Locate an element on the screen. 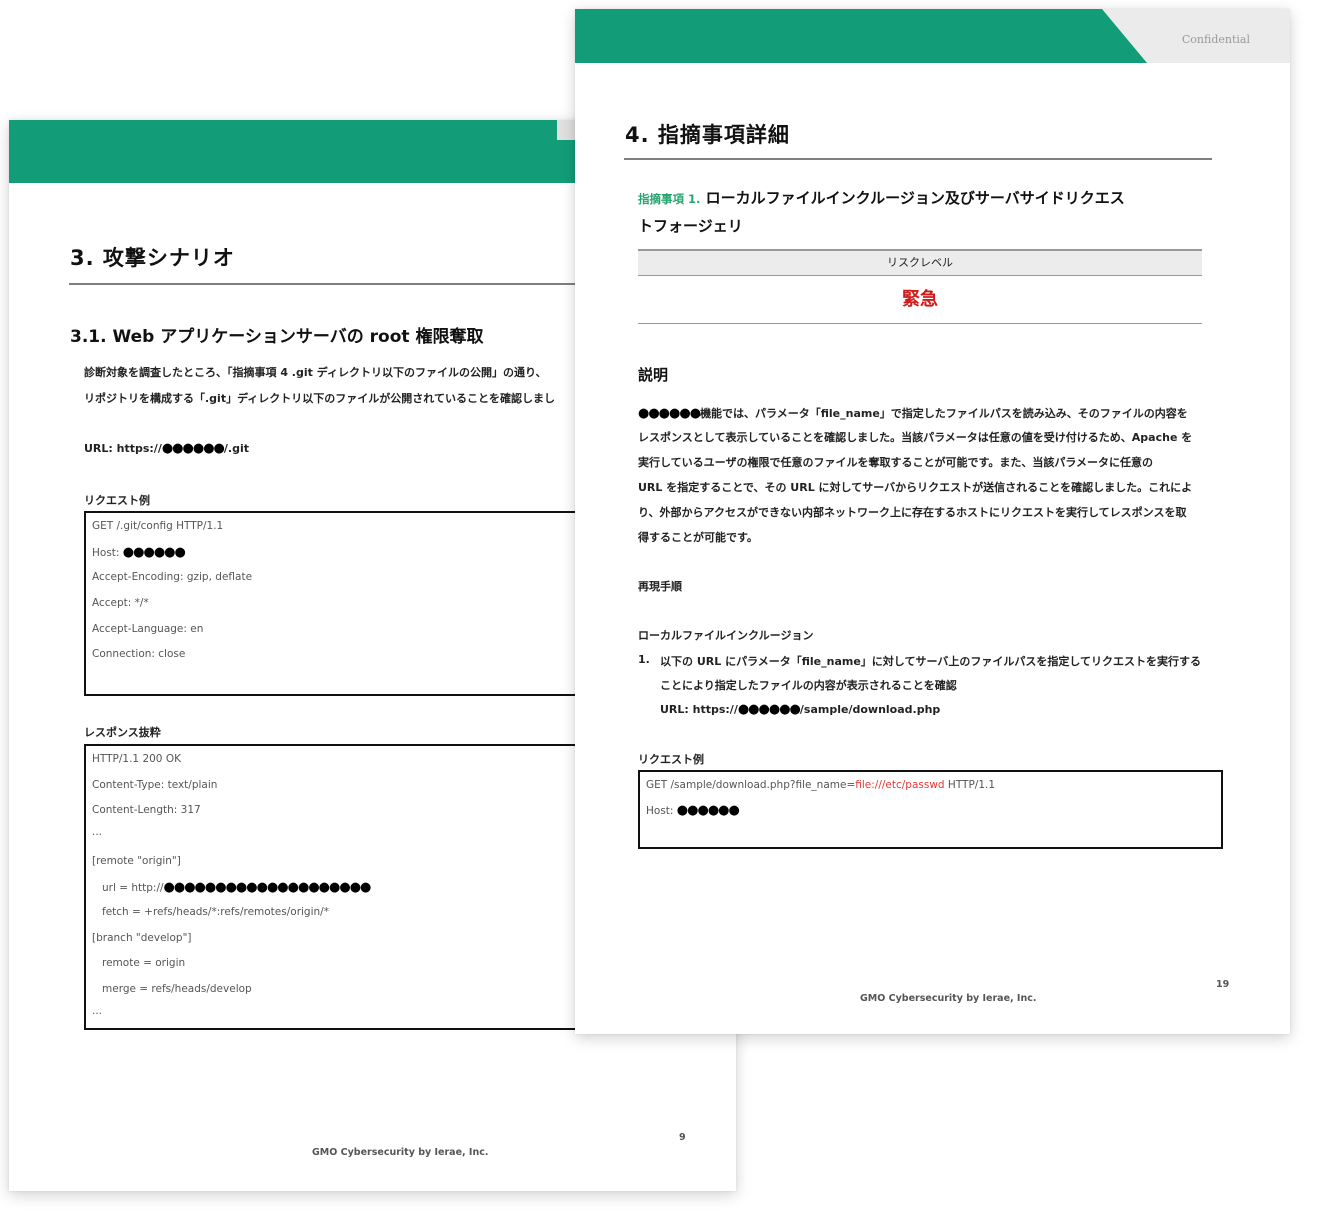 The width and height of the screenshot is (1319, 1220). repro-heading: 再現手順 is located at coordinates (660, 586).